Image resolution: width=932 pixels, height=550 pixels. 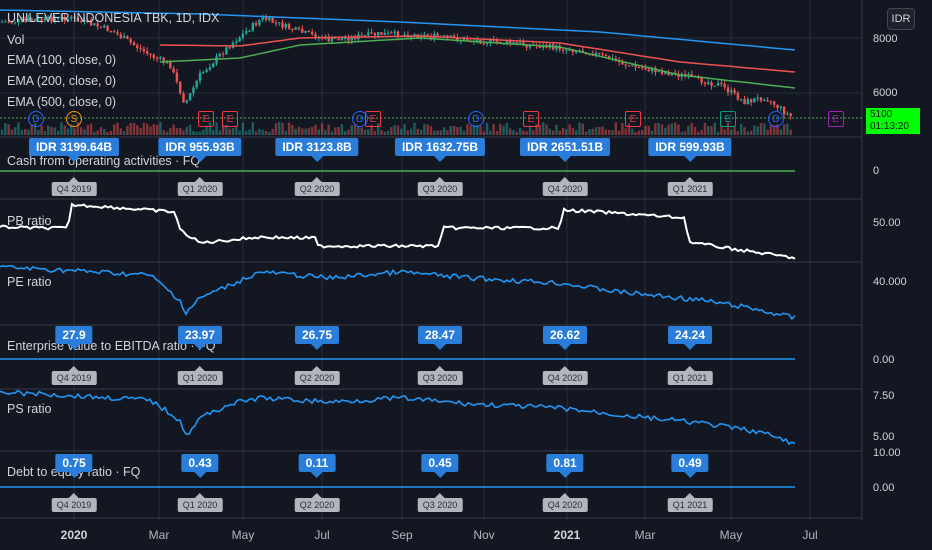 What do you see at coordinates (890, 282) in the screenshot?
I see `price-scale-pe: 40.000` at bounding box center [890, 282].